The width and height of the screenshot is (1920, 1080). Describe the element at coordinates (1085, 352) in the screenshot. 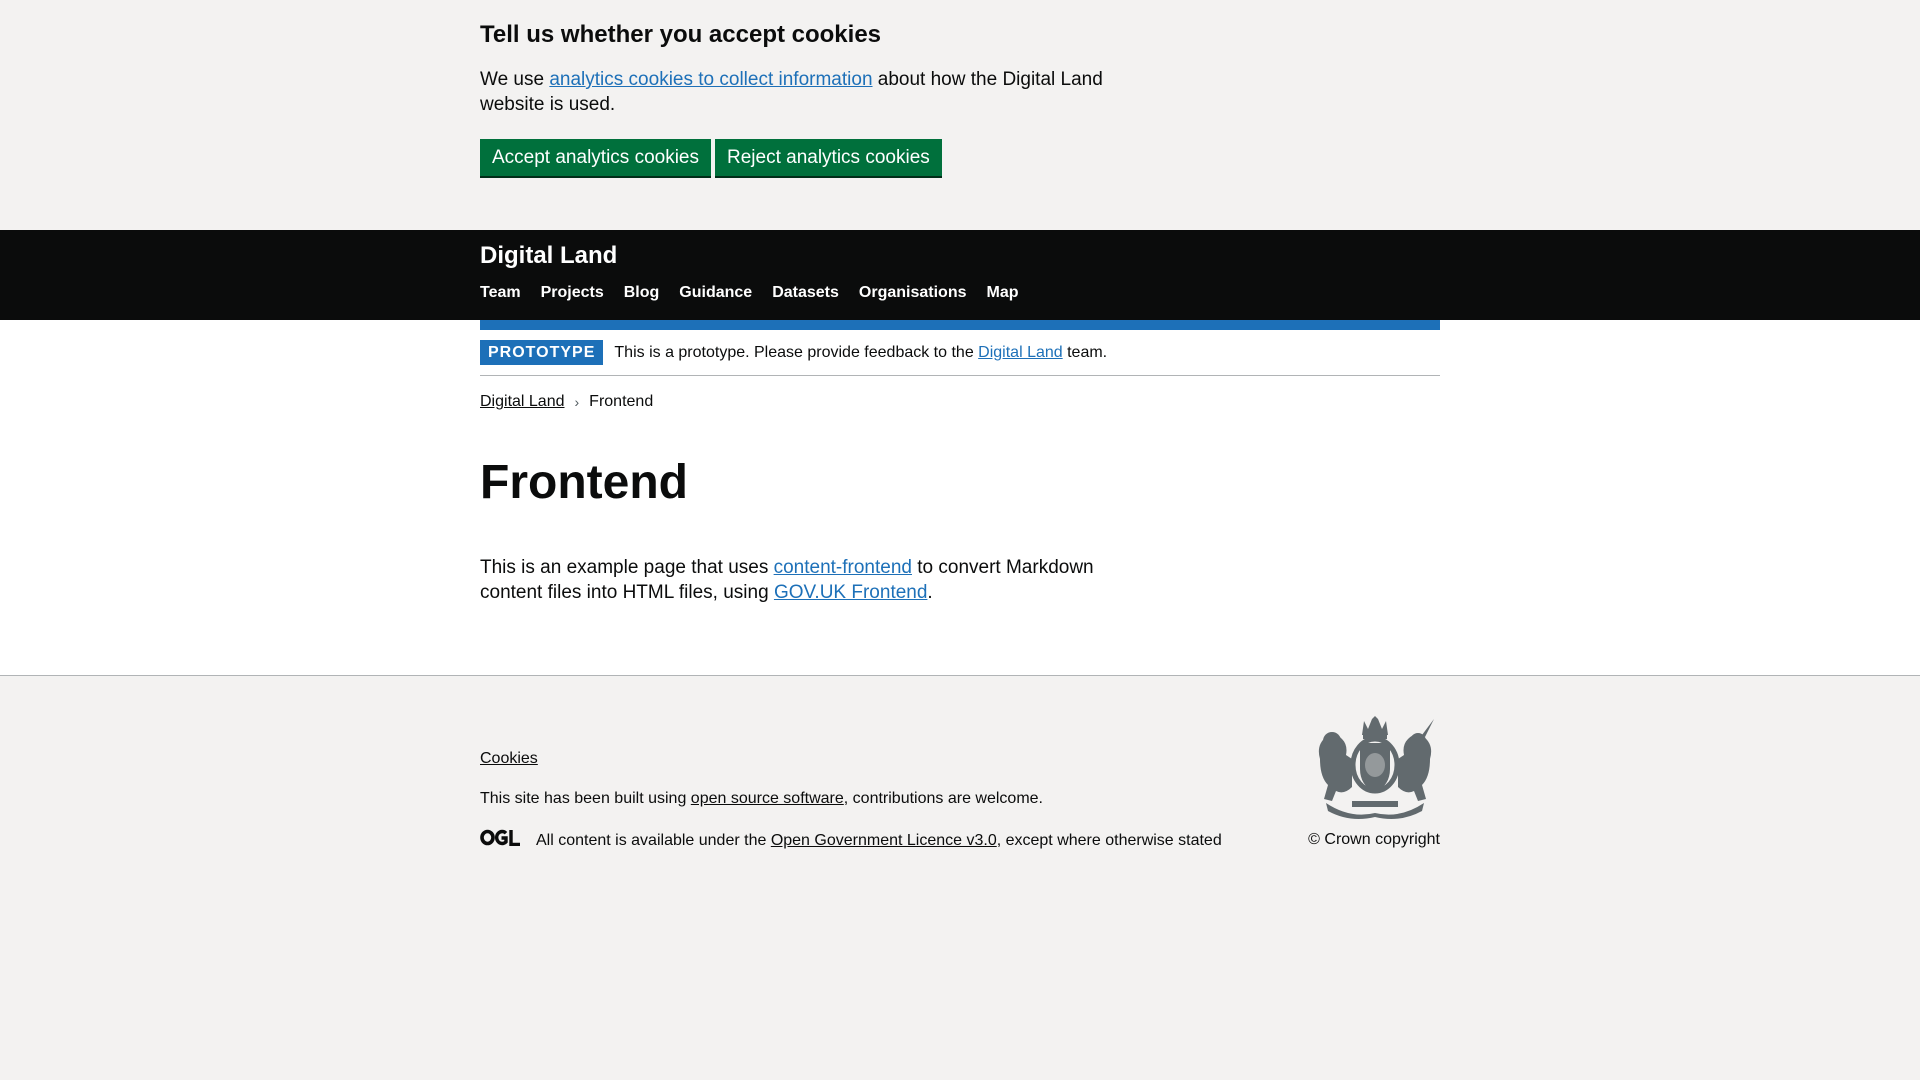

I see `phase-text-after: team.` at that location.